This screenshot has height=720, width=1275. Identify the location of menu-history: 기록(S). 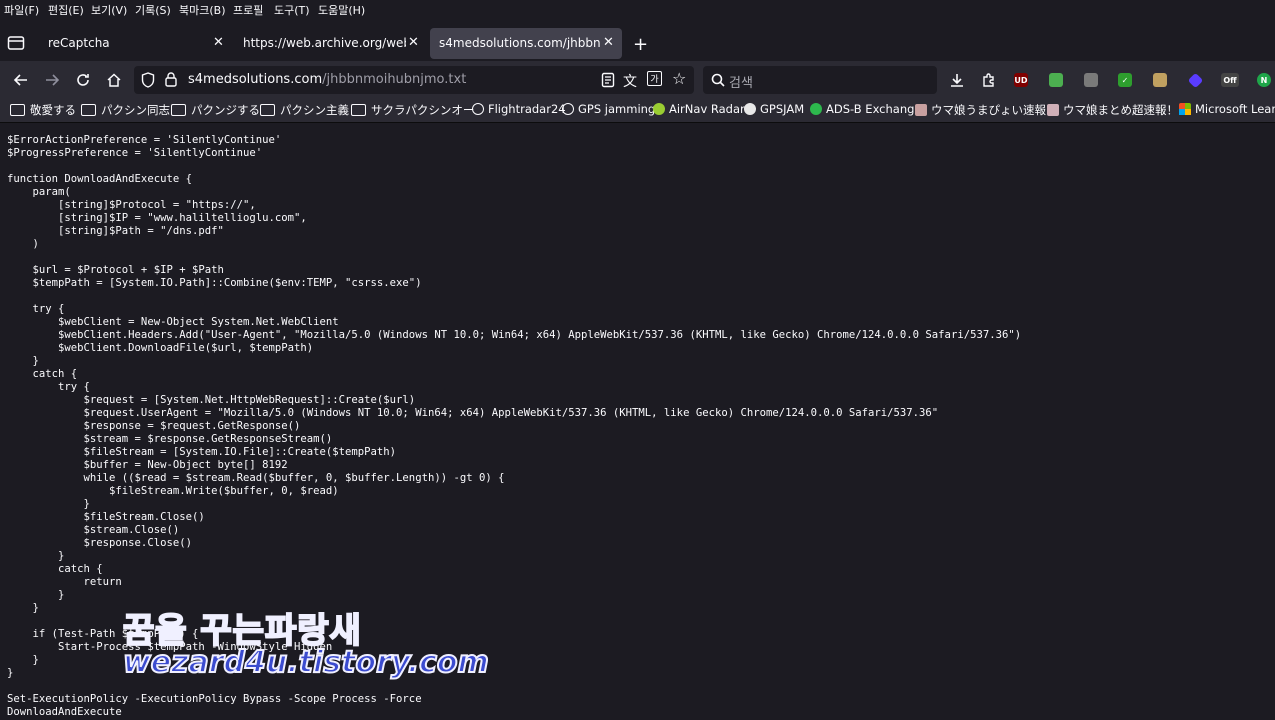
(153, 10).